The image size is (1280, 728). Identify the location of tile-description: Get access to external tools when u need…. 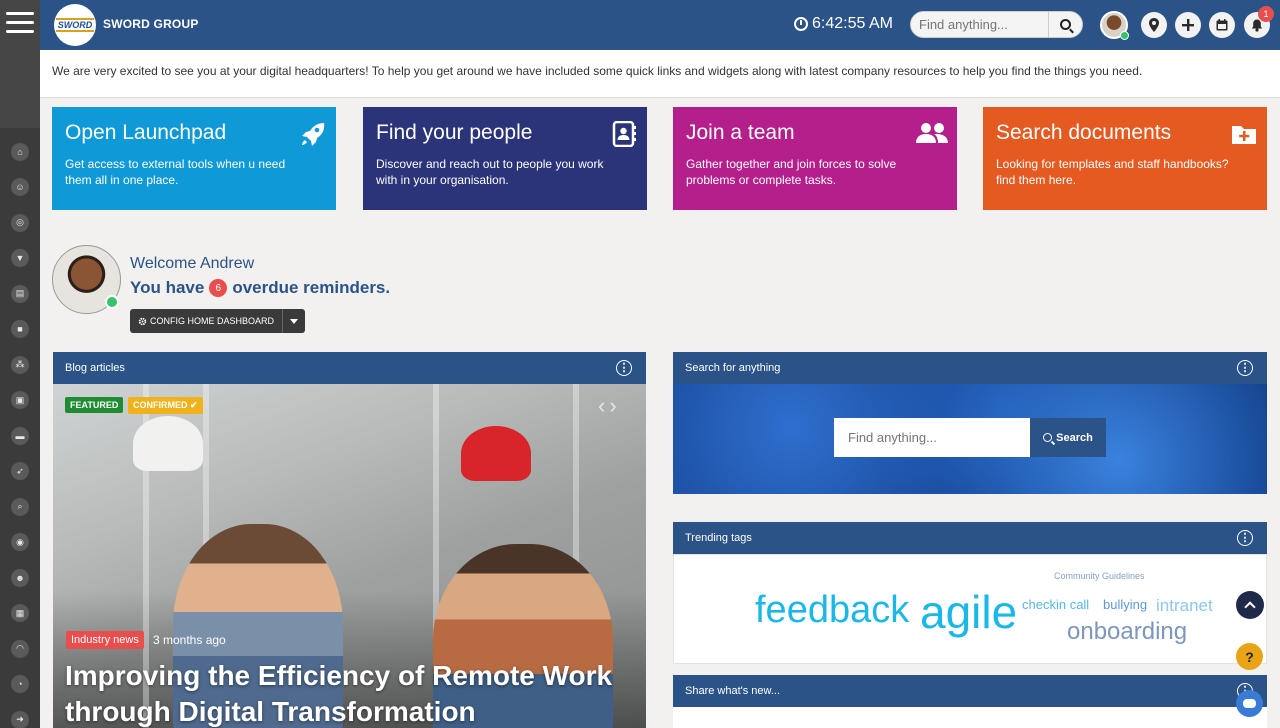
(175, 172).